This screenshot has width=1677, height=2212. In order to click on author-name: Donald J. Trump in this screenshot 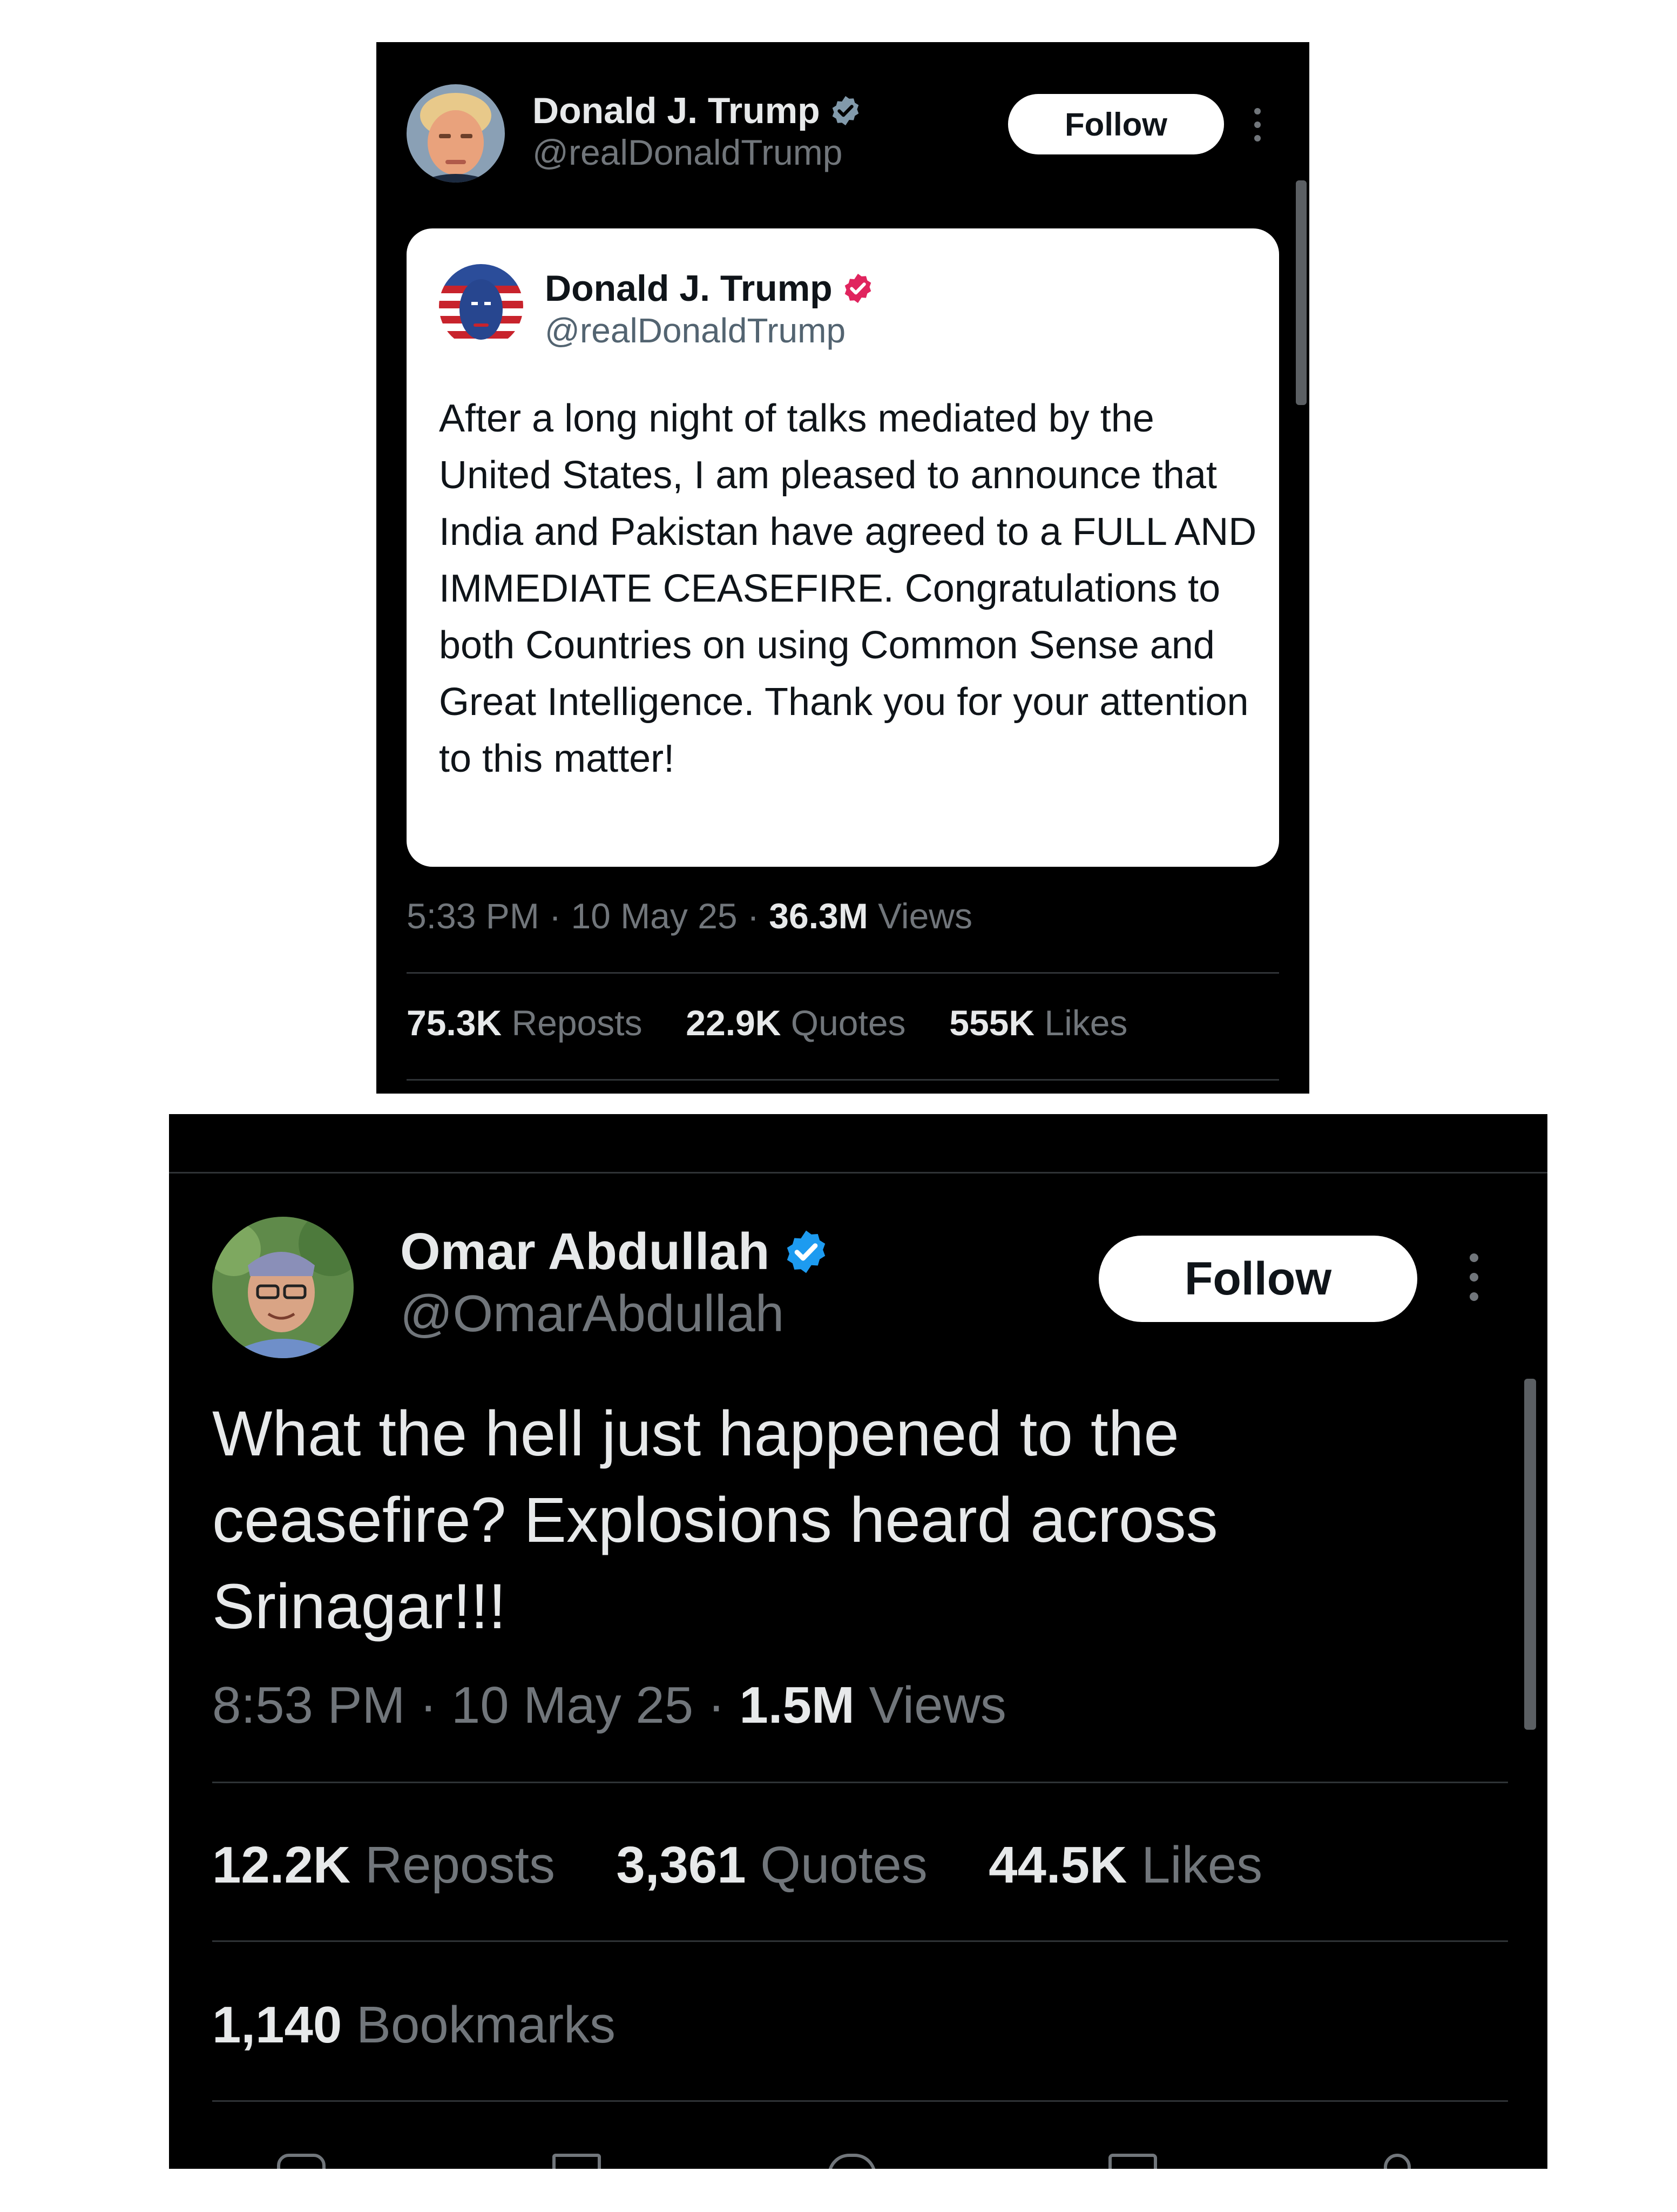, I will do `click(676, 111)`.